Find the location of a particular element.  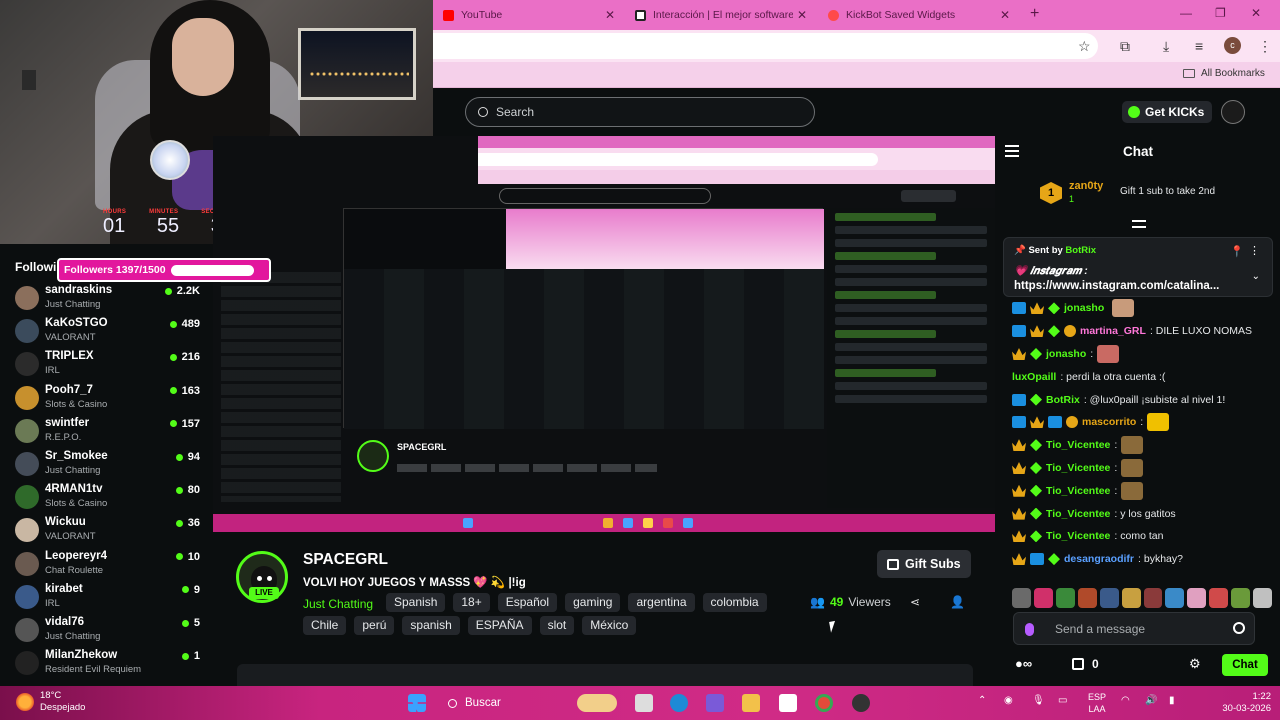

sidebar-channel: KaKoSTGO VALORANT 489 is located at coordinates (107, 331).